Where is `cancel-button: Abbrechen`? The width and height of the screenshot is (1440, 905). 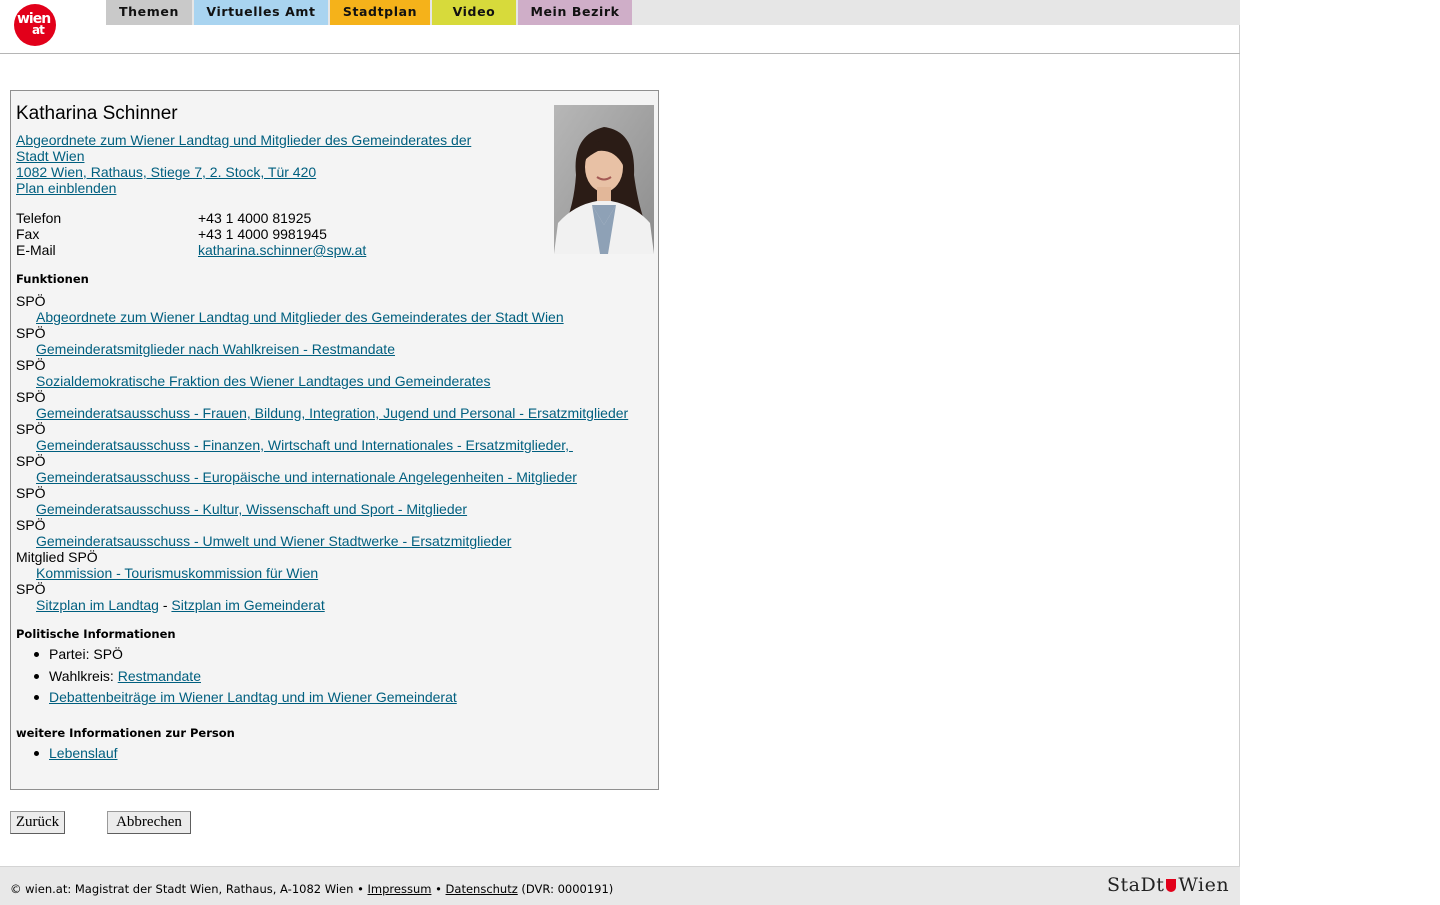
cancel-button: Abbrechen is located at coordinates (149, 822).